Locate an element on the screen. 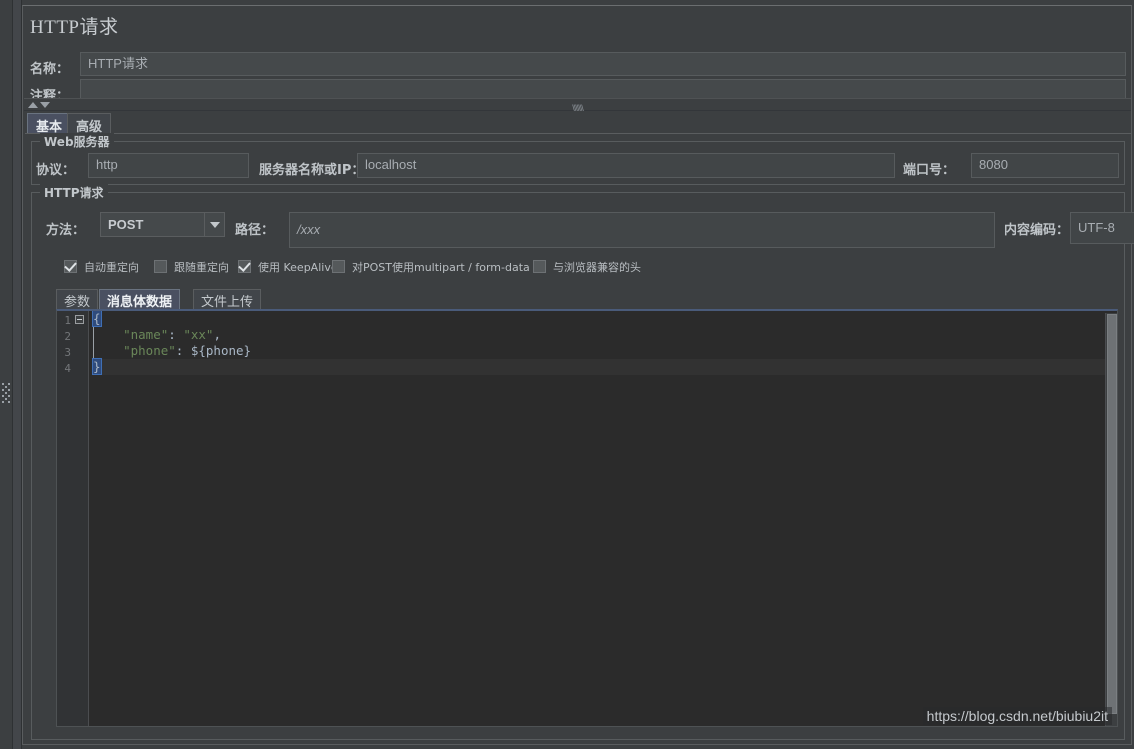  code-line: { is located at coordinates (97, 319).